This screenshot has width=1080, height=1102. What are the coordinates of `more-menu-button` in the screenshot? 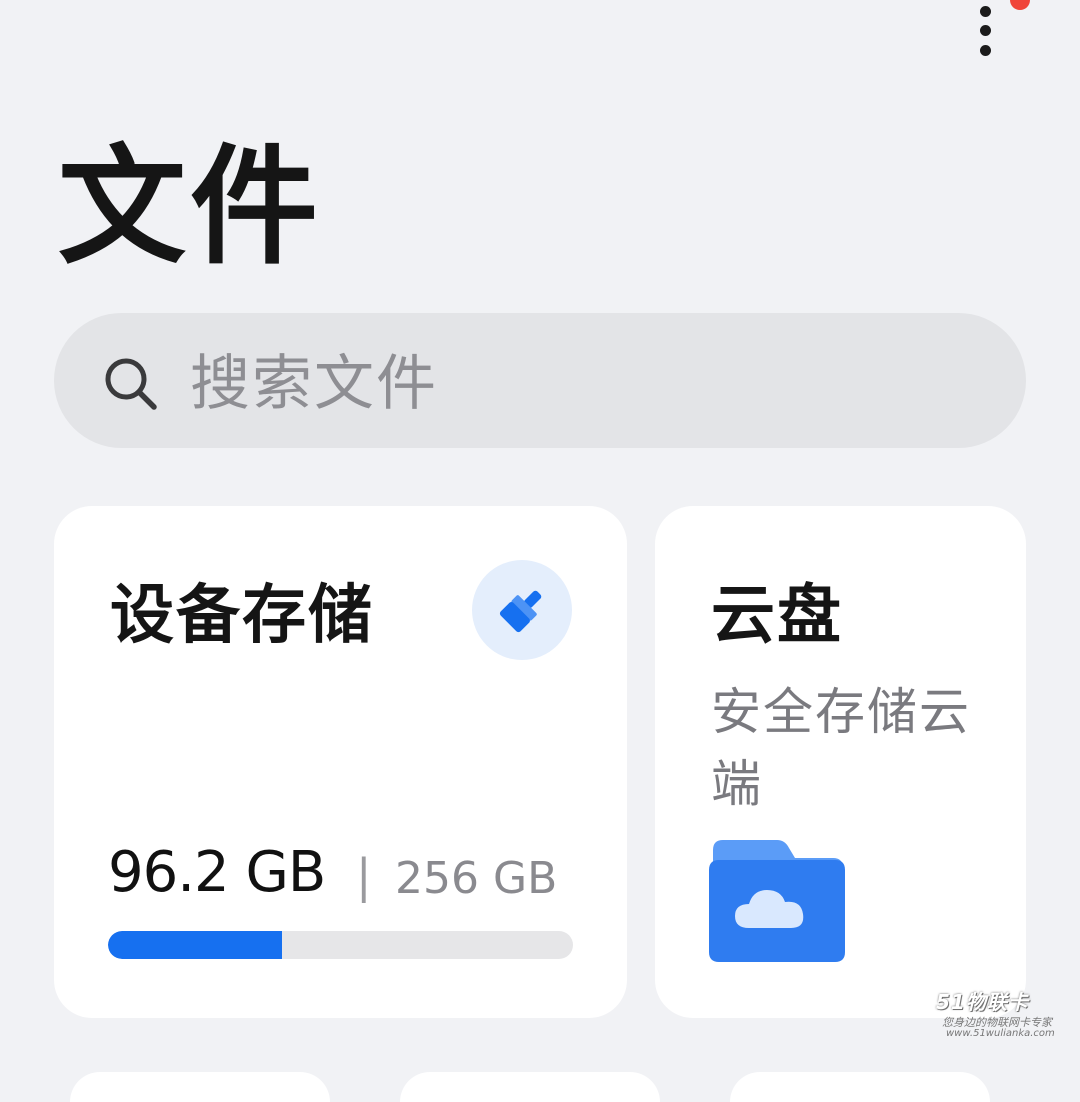 It's located at (987, 35).